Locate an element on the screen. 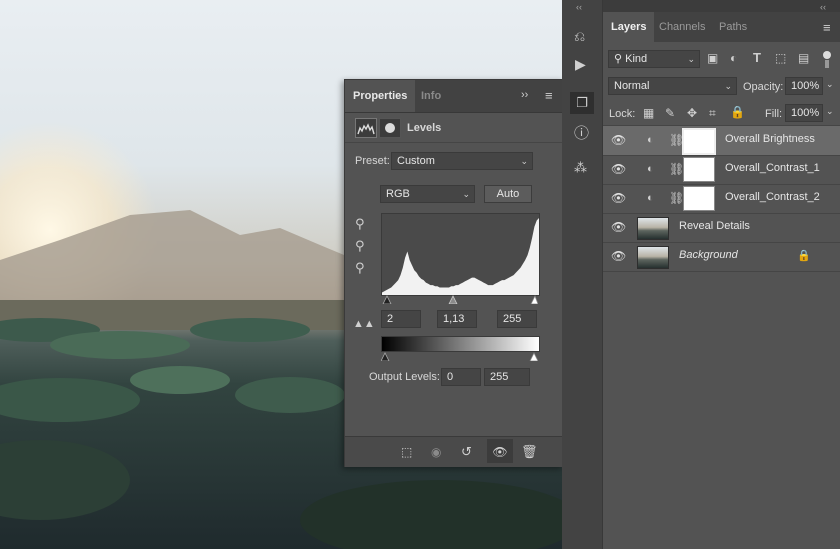 Image resolution: width=840 pixels, height=549 pixels. character-styles-icon: ⁂ is located at coordinates (580, 168).